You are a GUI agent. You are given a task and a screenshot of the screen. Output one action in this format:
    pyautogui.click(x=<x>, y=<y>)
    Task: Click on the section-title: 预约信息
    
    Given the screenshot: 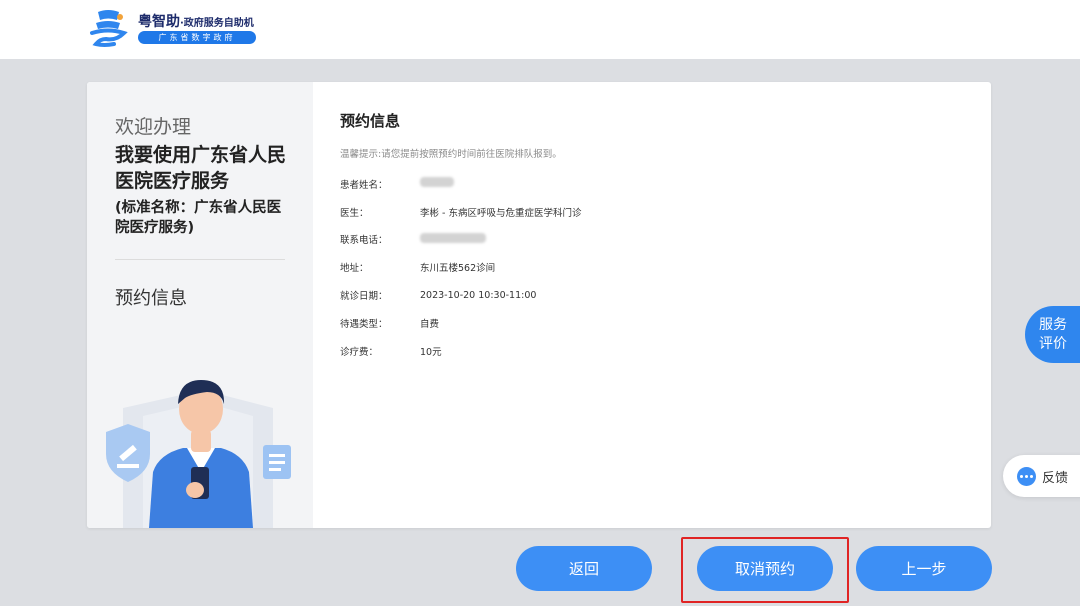 What is the action you would take?
    pyautogui.click(x=370, y=121)
    